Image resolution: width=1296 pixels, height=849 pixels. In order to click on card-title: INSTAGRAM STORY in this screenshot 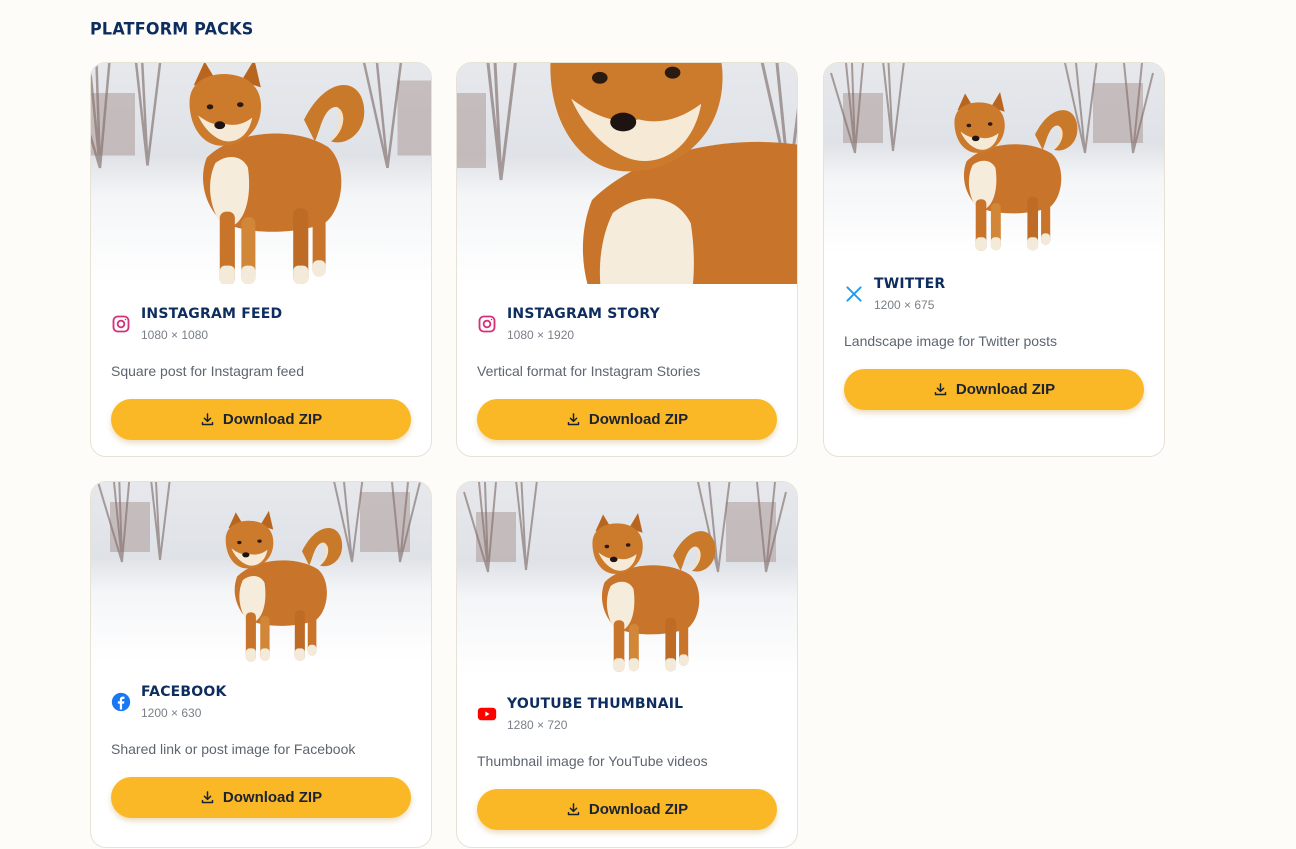, I will do `click(583, 314)`.